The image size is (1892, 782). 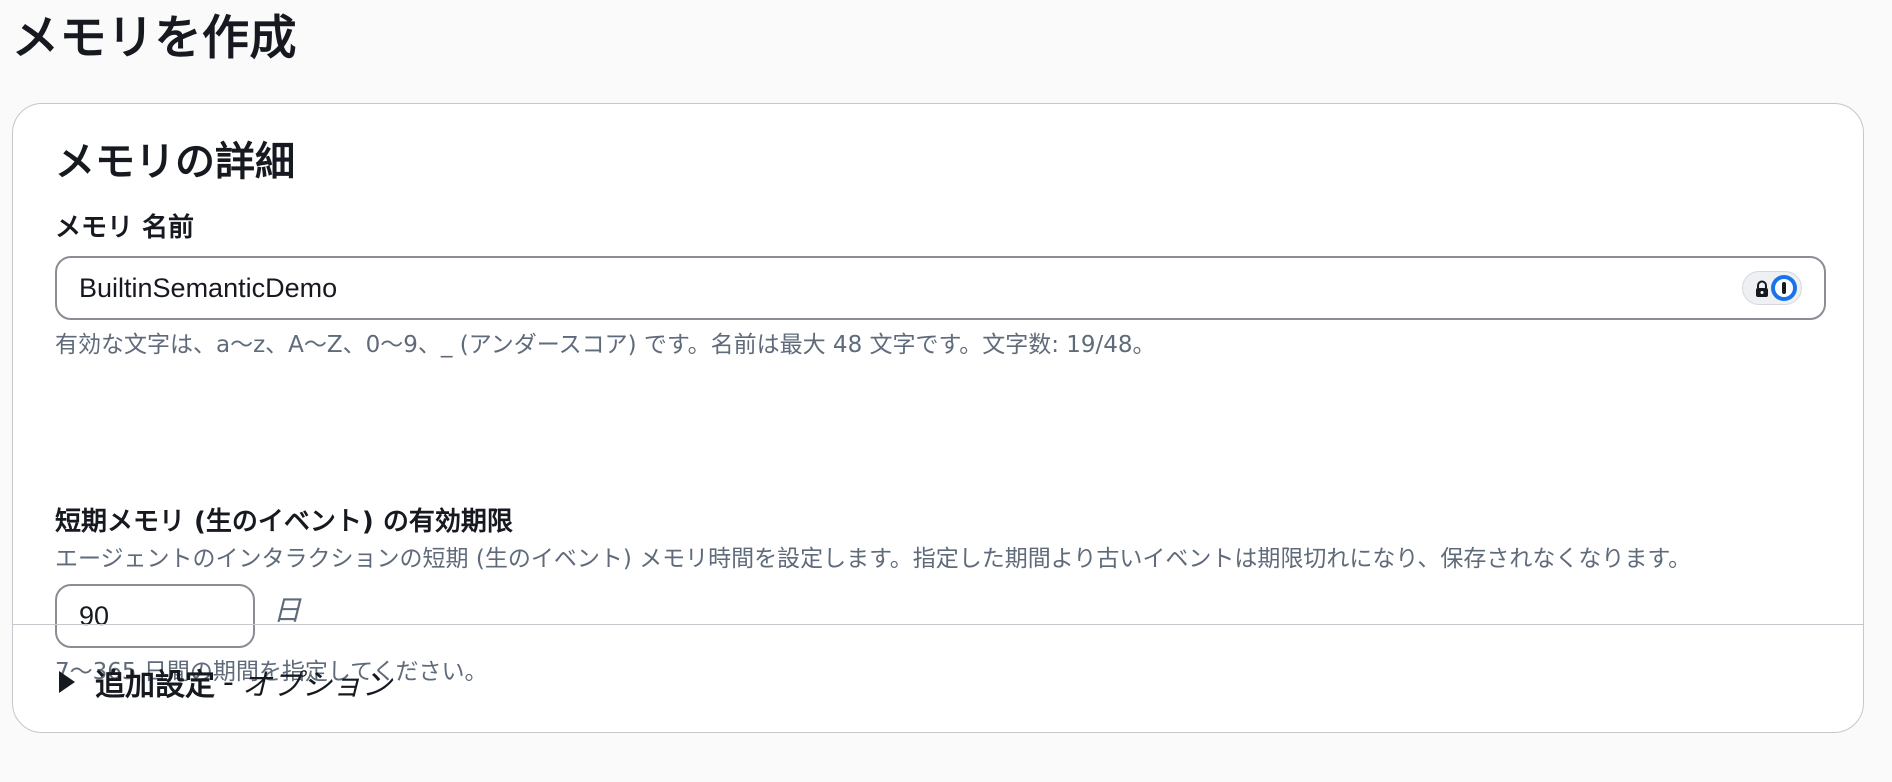 I want to click on caret-right-icon, so click(x=67, y=682).